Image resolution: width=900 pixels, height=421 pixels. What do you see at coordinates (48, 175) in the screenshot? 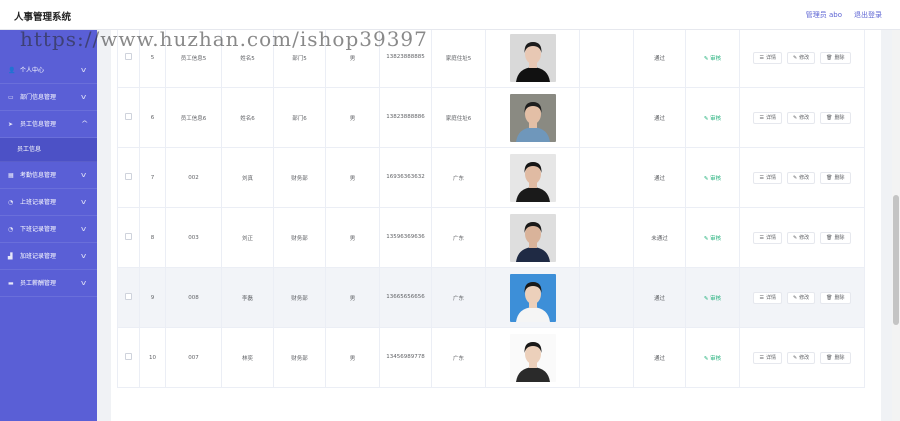
I see `sidebar-item-4: ▦ 考勤信息管理 v` at bounding box center [48, 175].